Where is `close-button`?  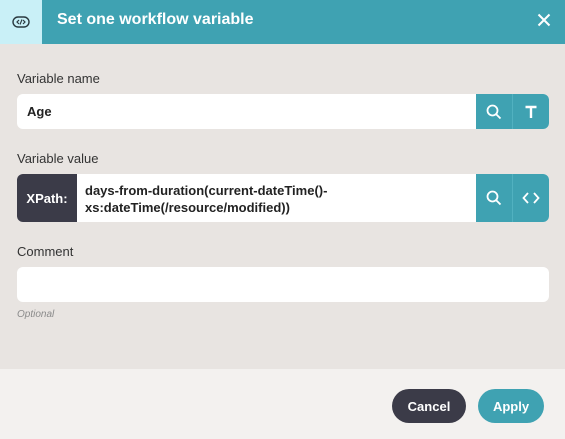 close-button is located at coordinates (544, 20).